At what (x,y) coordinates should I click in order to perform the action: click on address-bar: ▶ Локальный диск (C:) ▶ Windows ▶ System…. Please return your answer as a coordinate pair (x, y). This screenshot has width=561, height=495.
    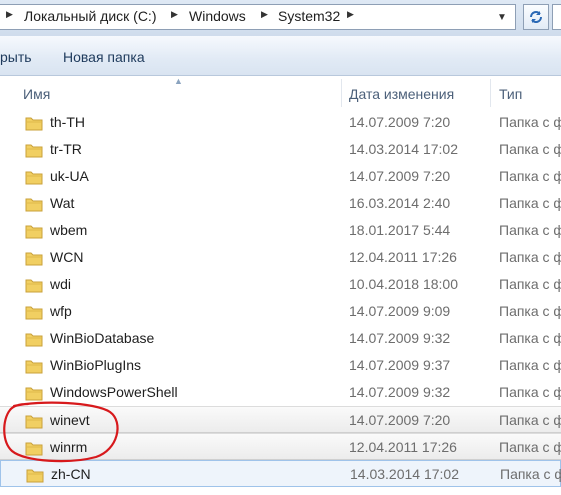
    Looking at the image, I should click on (280, 18).